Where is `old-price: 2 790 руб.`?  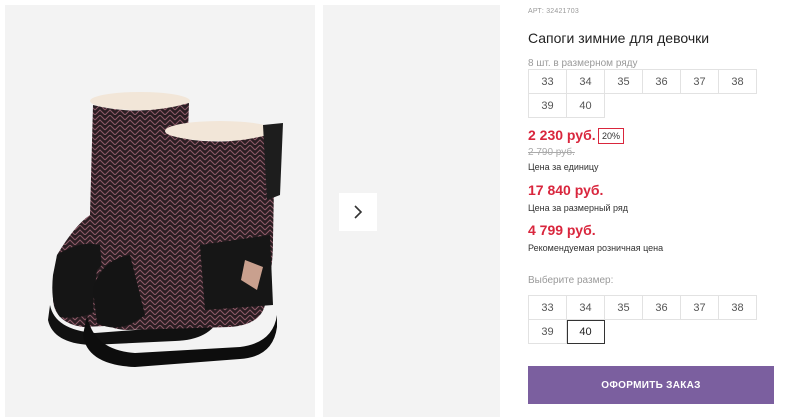
old-price: 2 790 руб. is located at coordinates (551, 152).